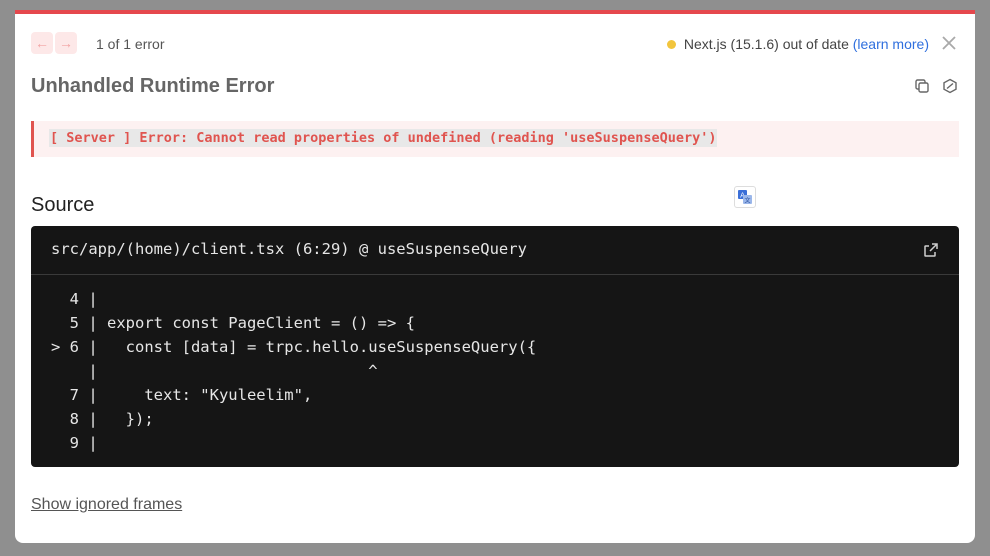 The height and width of the screenshot is (556, 990). I want to click on status-dot-icon, so click(671, 44).